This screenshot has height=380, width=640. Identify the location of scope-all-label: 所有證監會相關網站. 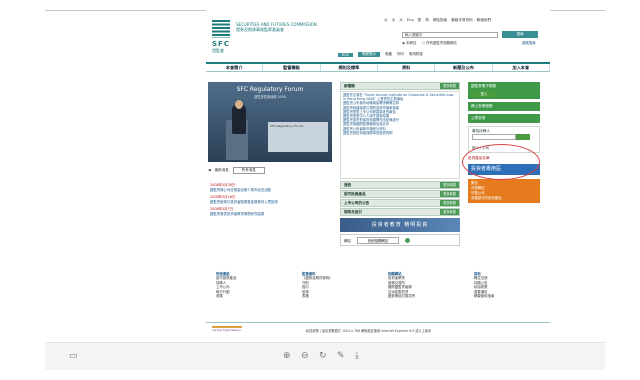
(441, 43).